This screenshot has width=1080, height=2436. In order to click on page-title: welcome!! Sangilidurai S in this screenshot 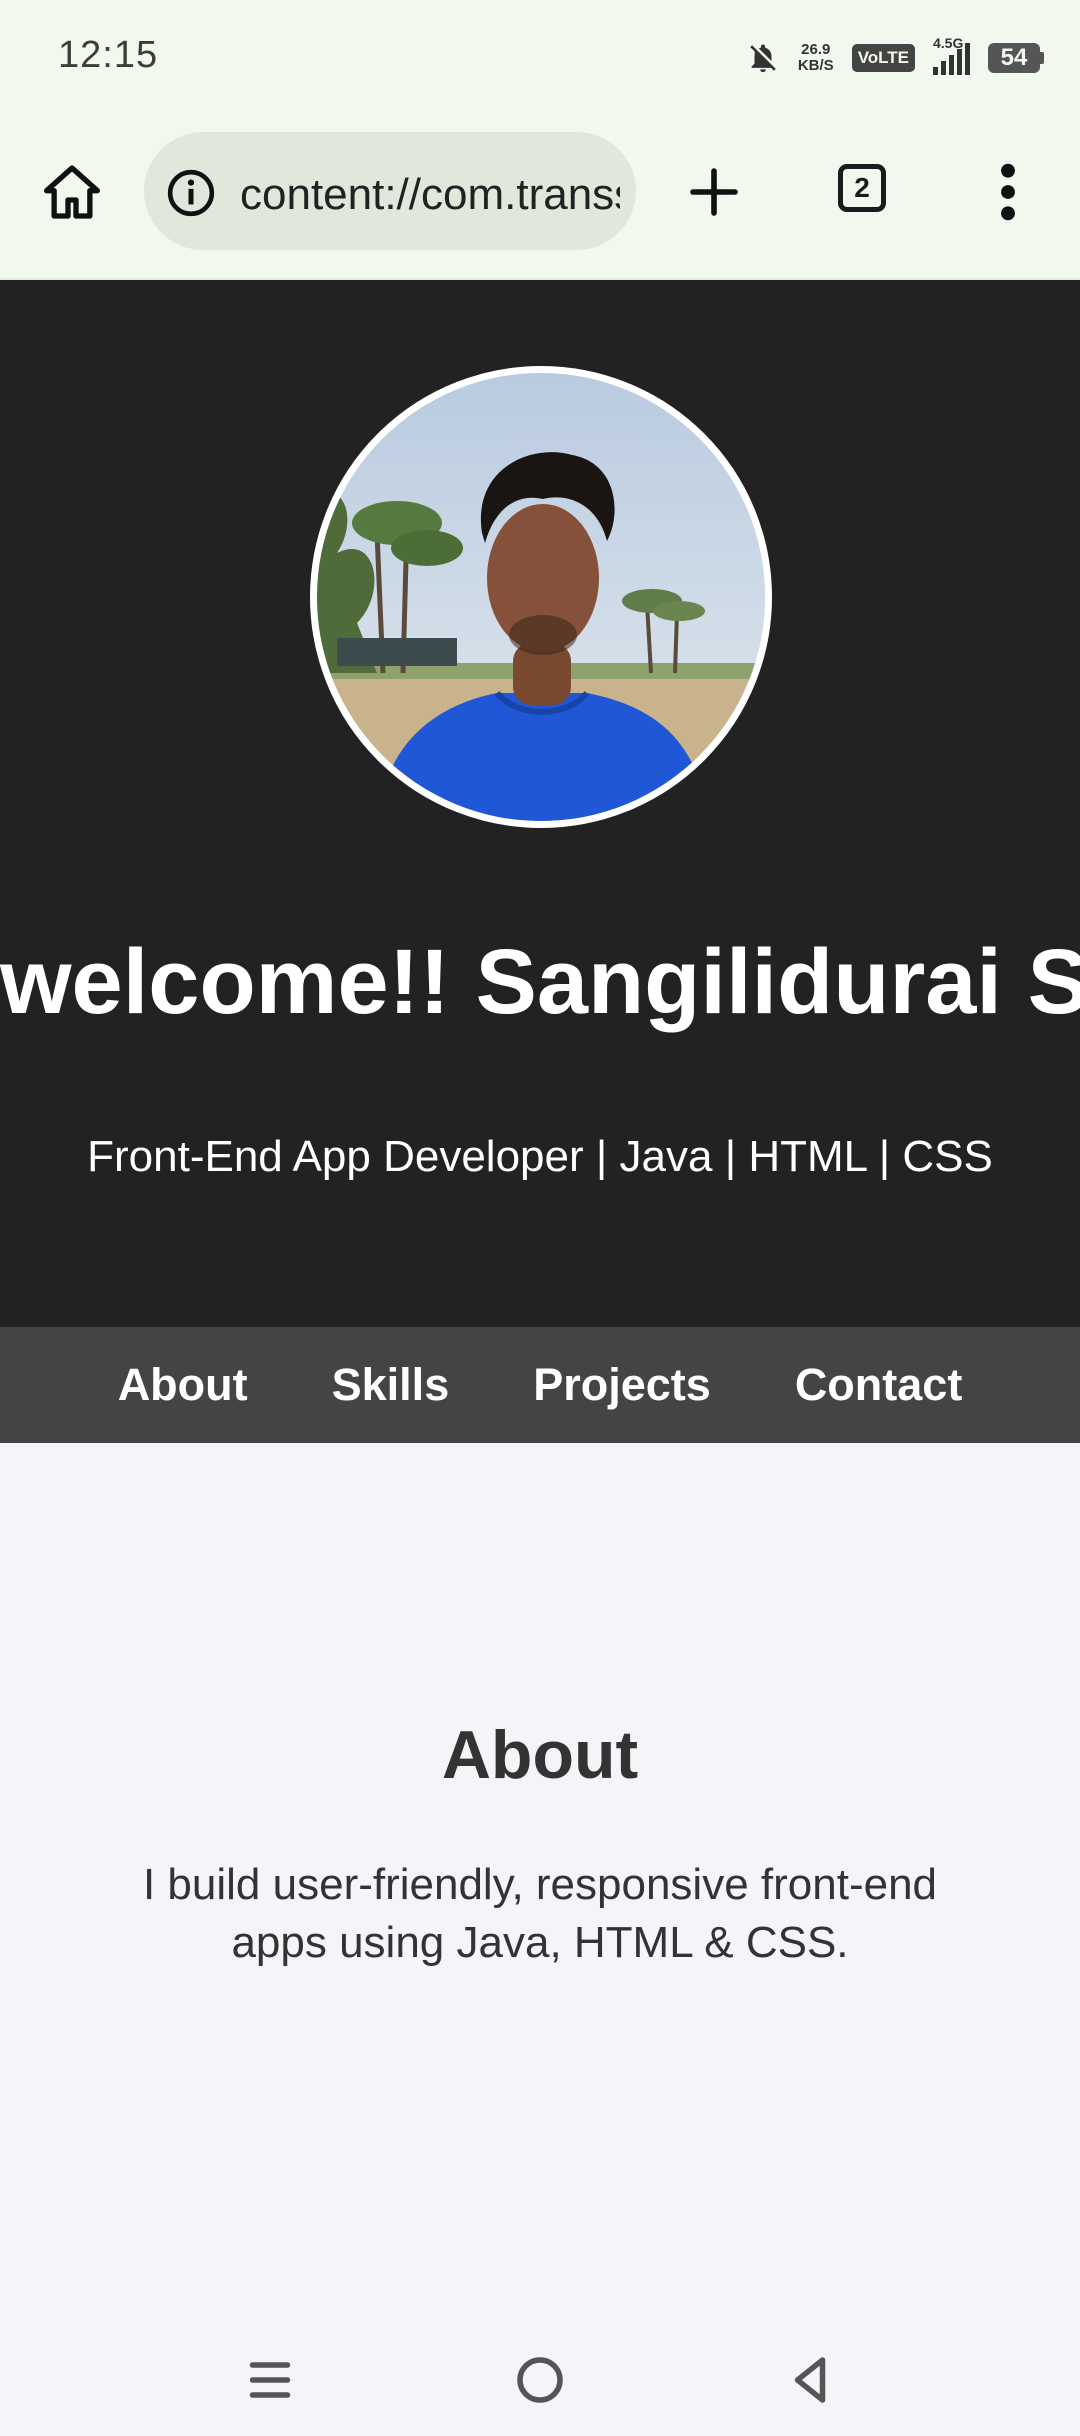, I will do `click(540, 982)`.